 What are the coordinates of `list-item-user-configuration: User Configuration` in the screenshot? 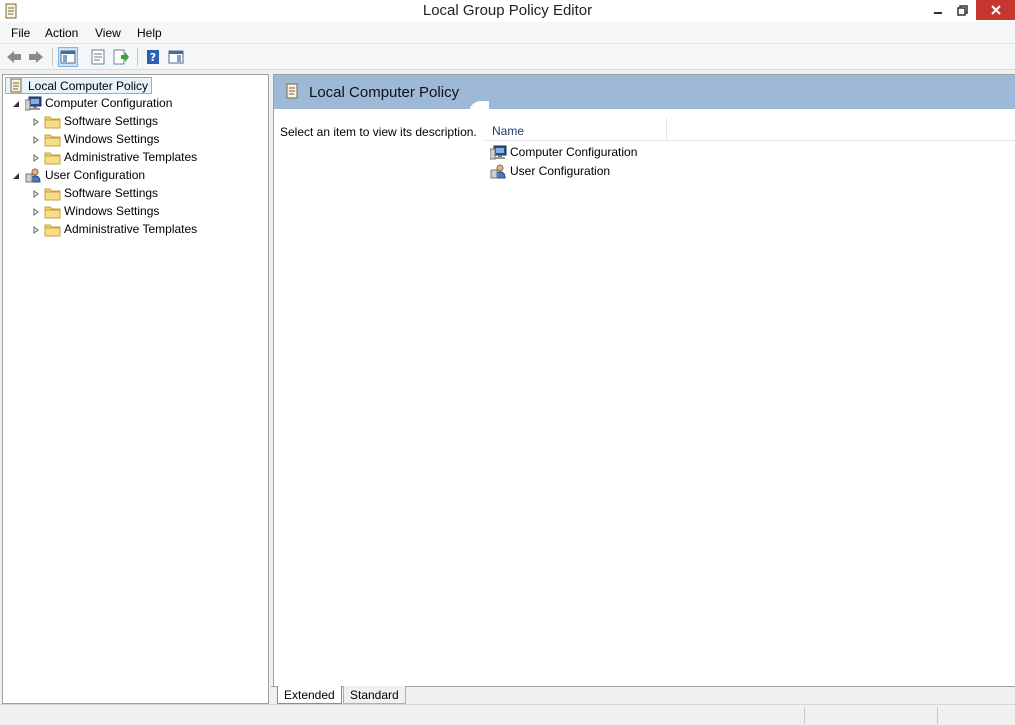 It's located at (550, 171).